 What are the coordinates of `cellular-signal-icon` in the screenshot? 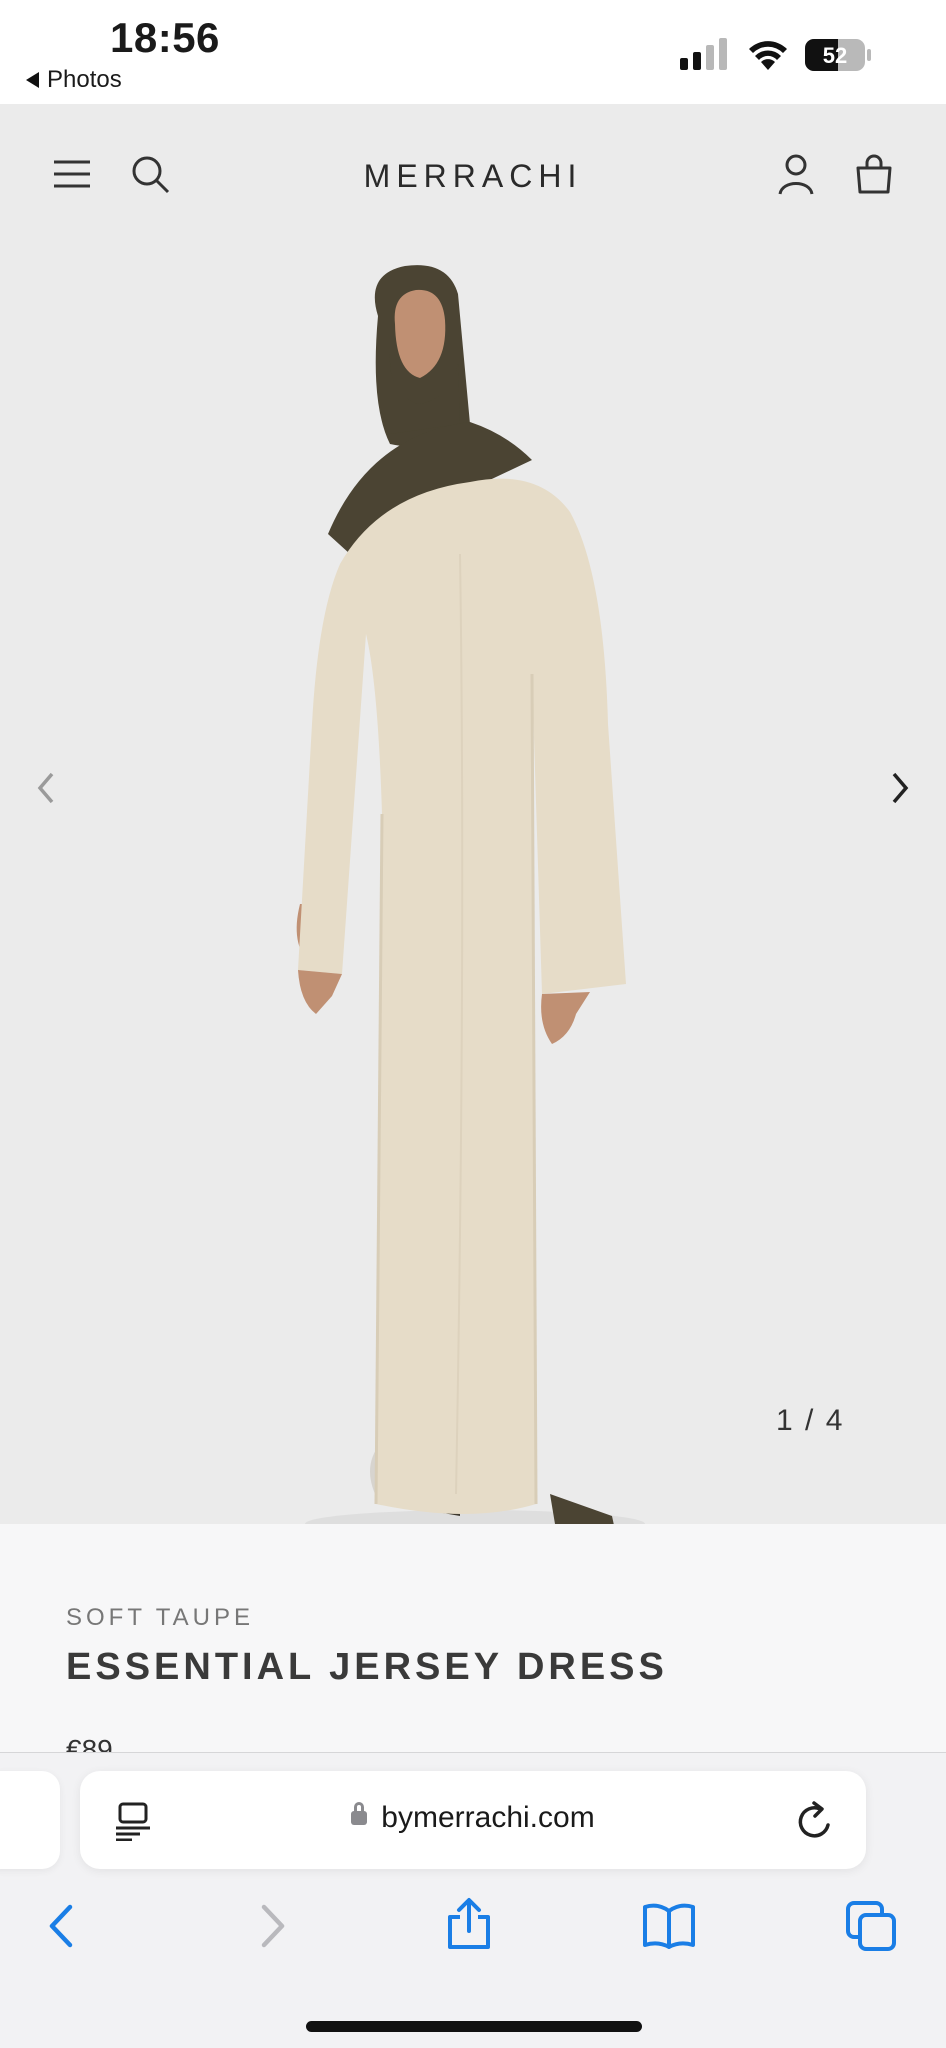 It's located at (703, 54).